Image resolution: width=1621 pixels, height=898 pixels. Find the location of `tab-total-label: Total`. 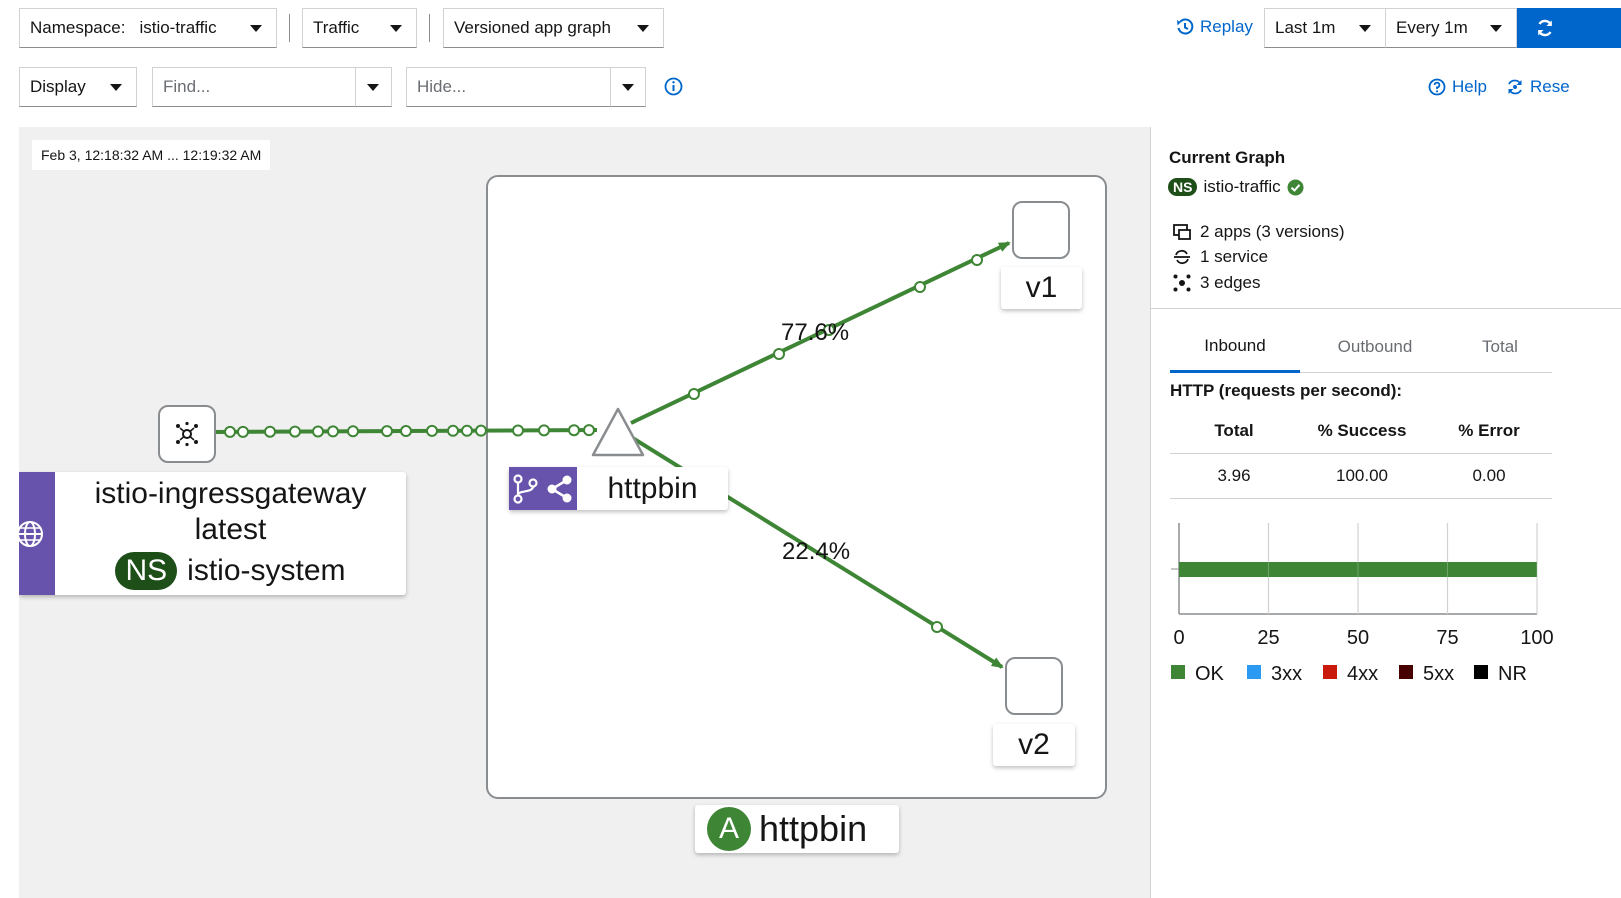

tab-total-label: Total is located at coordinates (1500, 346).